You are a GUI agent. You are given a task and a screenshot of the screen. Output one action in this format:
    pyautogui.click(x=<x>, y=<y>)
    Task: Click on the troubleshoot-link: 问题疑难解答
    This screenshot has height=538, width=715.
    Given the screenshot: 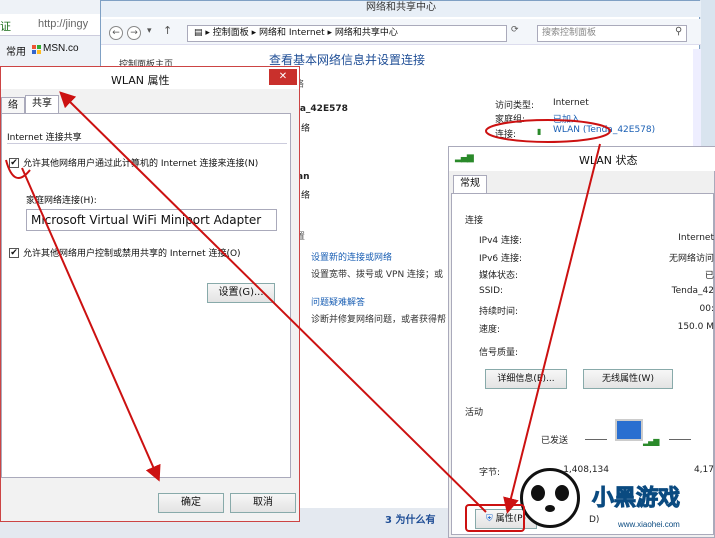 What is the action you would take?
    pyautogui.click(x=338, y=301)
    